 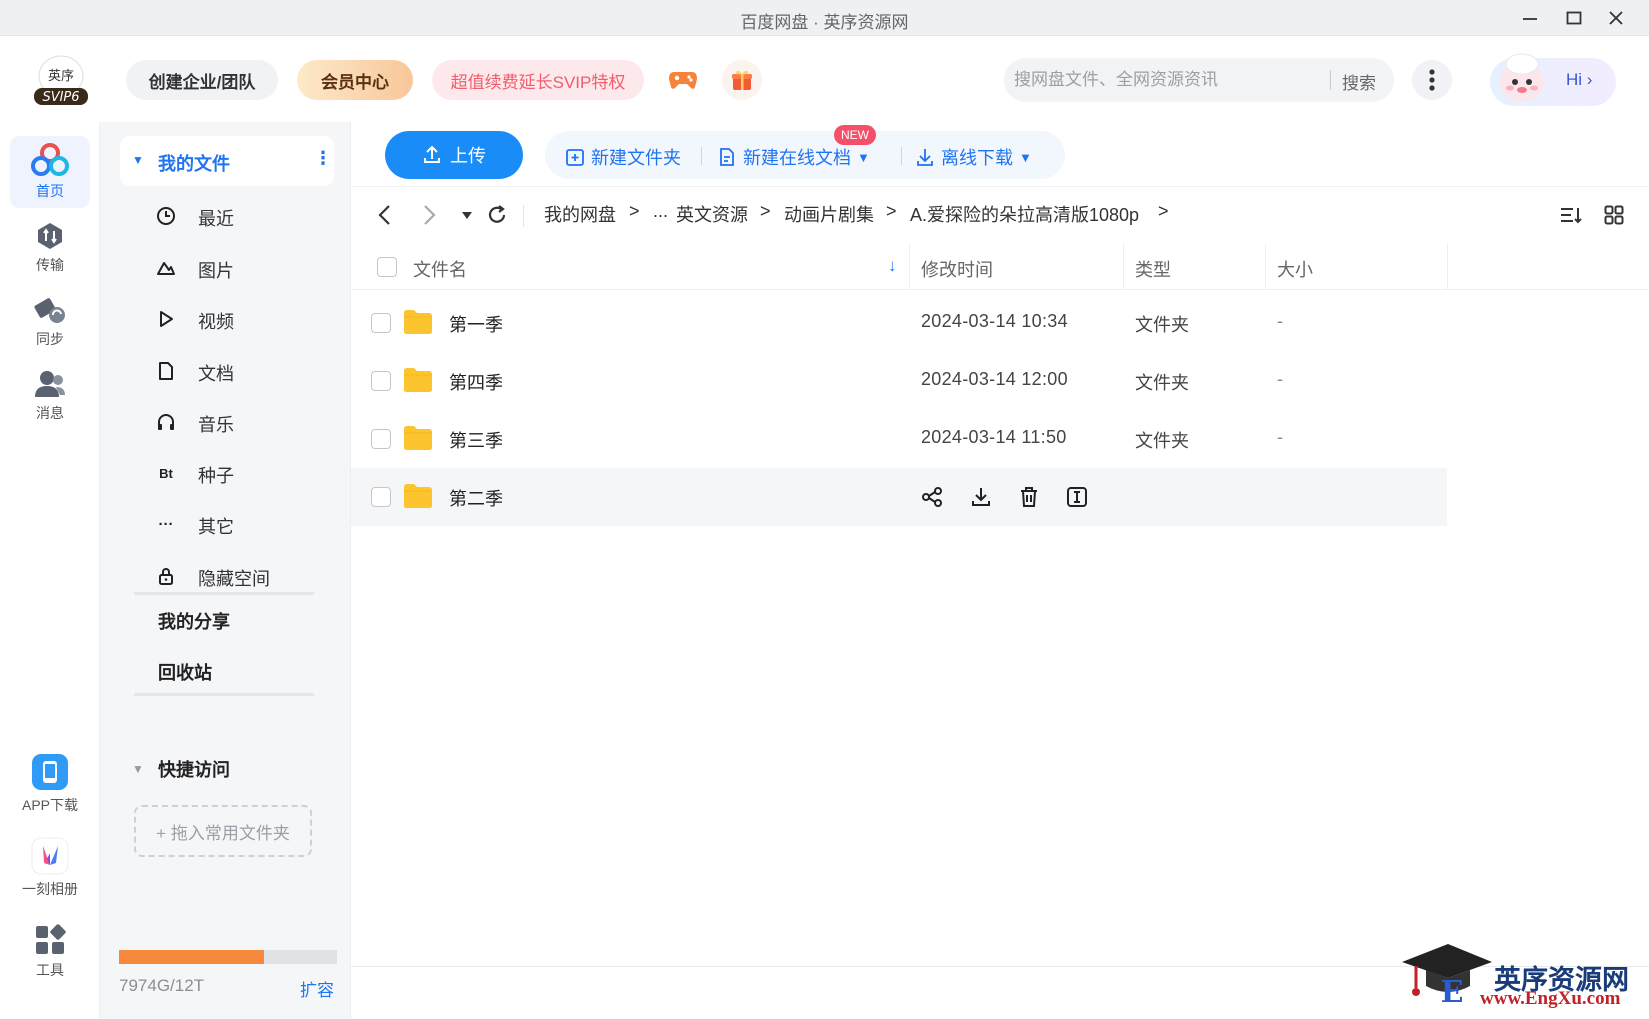 I want to click on table-row-hovered: 第二季, so click(x=899, y=497).